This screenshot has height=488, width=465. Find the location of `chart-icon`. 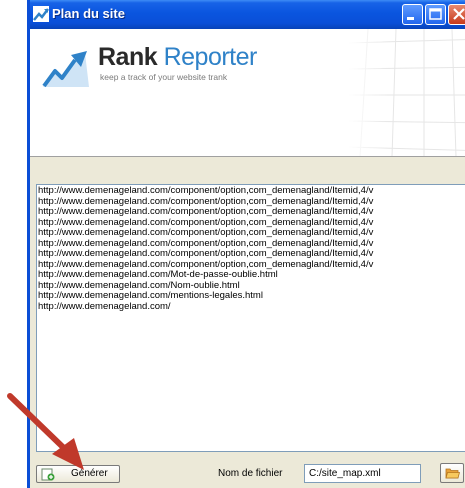

chart-icon is located at coordinates (41, 14).